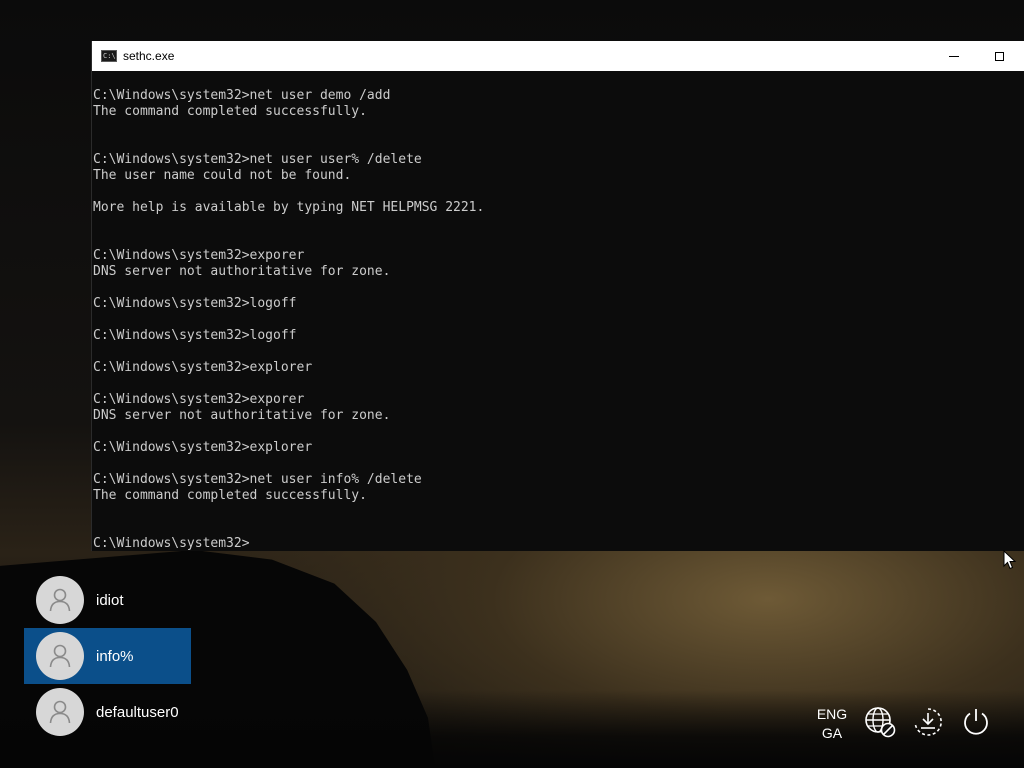 The height and width of the screenshot is (768, 1024). Describe the element at coordinates (115, 656) in the screenshot. I see `user-name: info%` at that location.